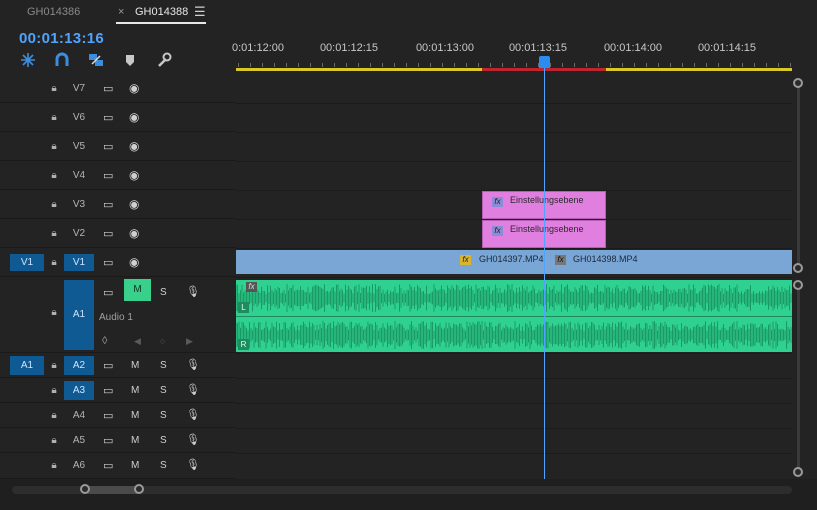 Image resolution: width=817 pixels, height=510 pixels. What do you see at coordinates (79, 315) in the screenshot?
I see `track-target-a1: A1` at bounding box center [79, 315].